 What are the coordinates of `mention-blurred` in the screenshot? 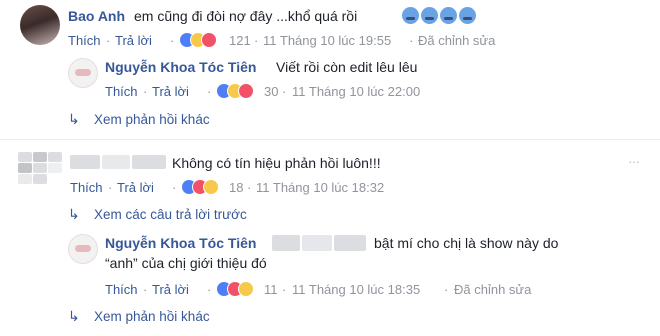 It's located at (320, 243).